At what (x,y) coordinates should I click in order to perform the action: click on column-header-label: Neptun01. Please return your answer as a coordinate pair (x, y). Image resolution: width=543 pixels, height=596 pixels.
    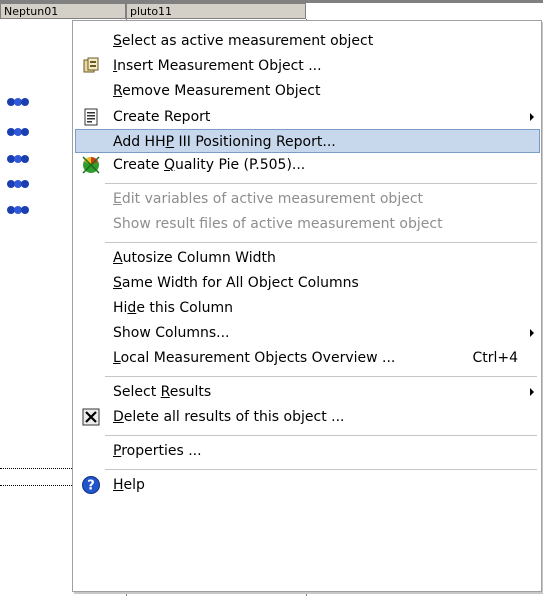
    Looking at the image, I should click on (31, 11).